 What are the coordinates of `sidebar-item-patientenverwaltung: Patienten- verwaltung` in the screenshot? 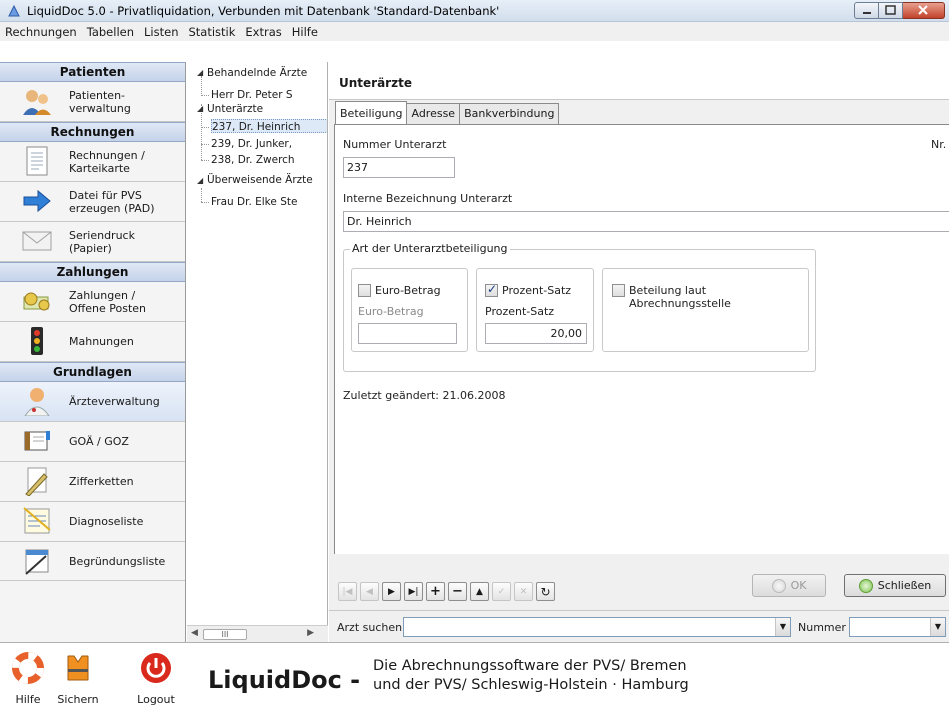 It's located at (92, 102).